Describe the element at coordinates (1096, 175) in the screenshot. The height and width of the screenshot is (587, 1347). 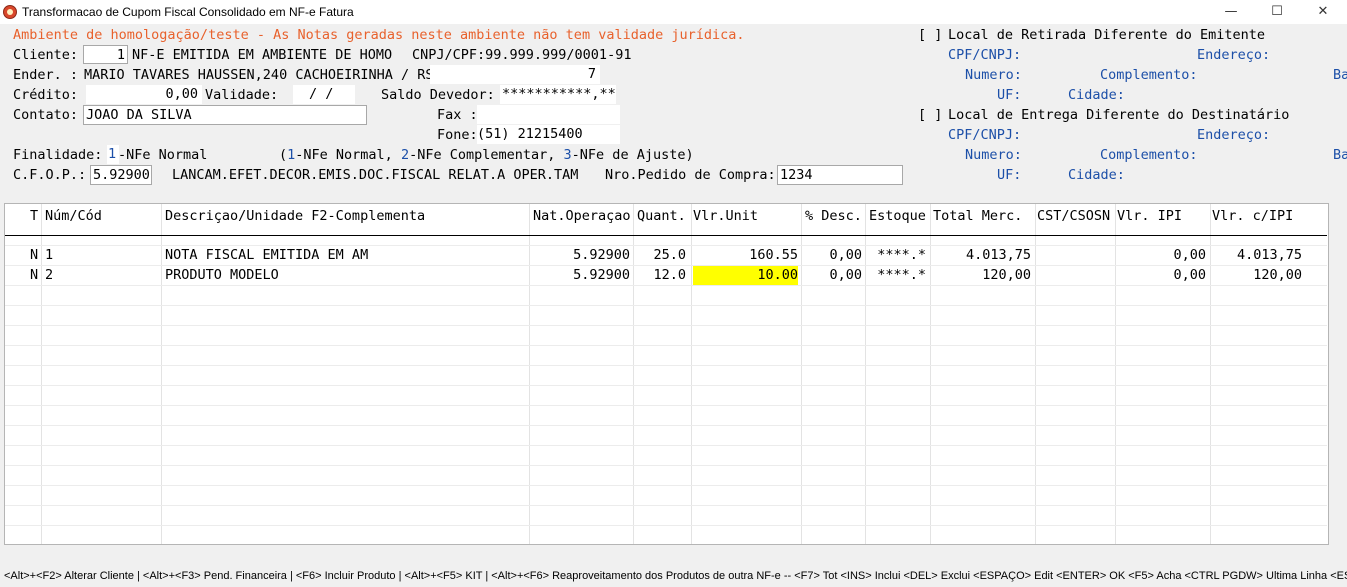
I see `entrega-cidade-label: Cidade:` at that location.